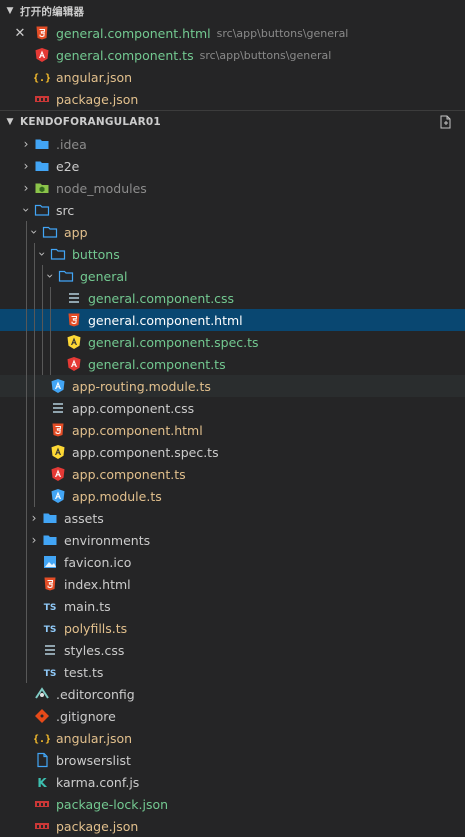 Image resolution: width=465 pixels, height=837 pixels. Describe the element at coordinates (232, 77) in the screenshot. I see `open-editor-item: {.} angular.json` at that location.